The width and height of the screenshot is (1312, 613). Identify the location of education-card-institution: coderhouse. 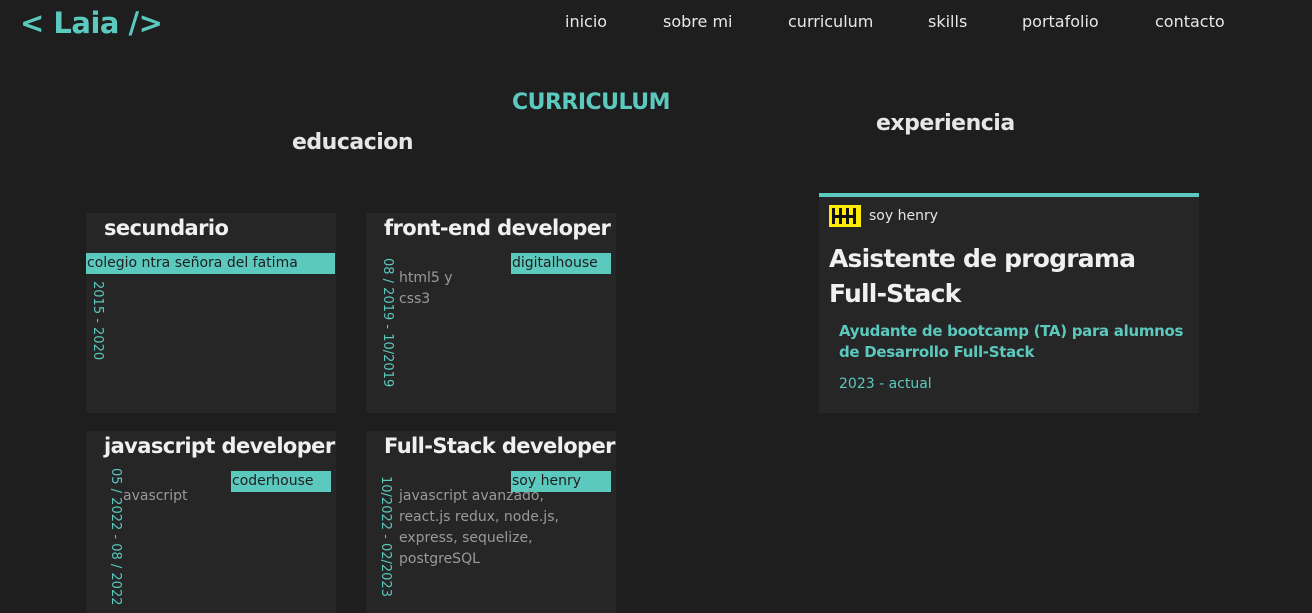
(281, 481).